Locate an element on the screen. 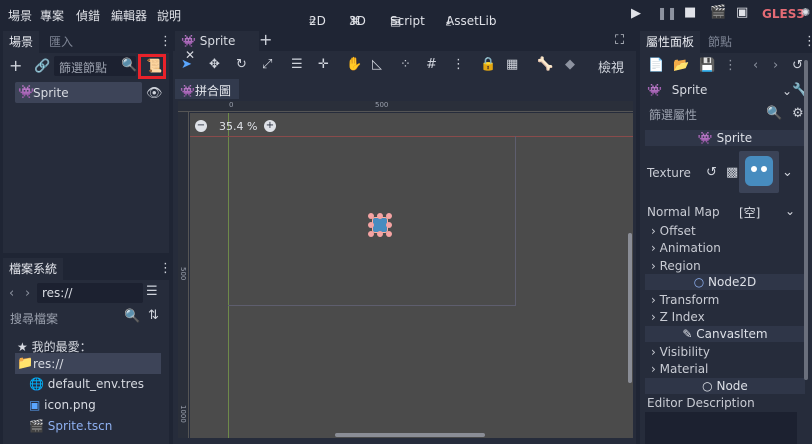  forward-arrow-icon: › is located at coordinates (27, 293).